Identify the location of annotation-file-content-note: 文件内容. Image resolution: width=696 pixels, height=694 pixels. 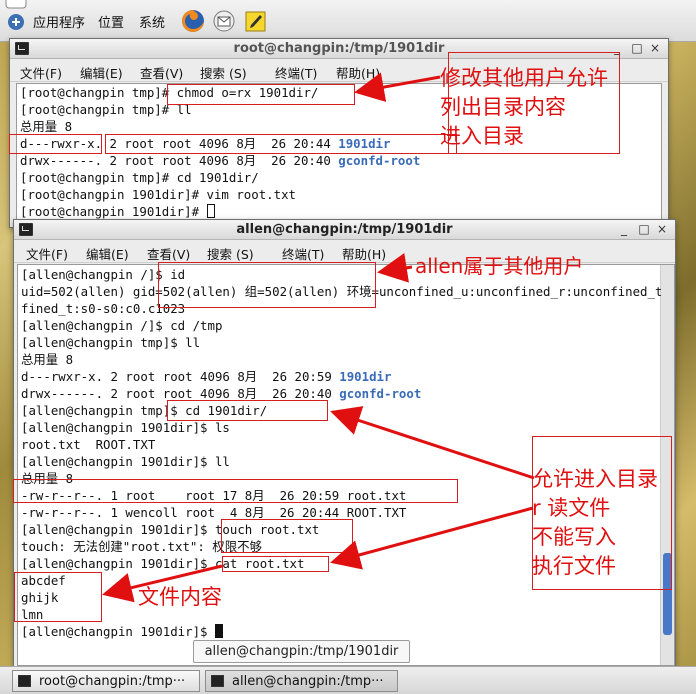
(180, 597).